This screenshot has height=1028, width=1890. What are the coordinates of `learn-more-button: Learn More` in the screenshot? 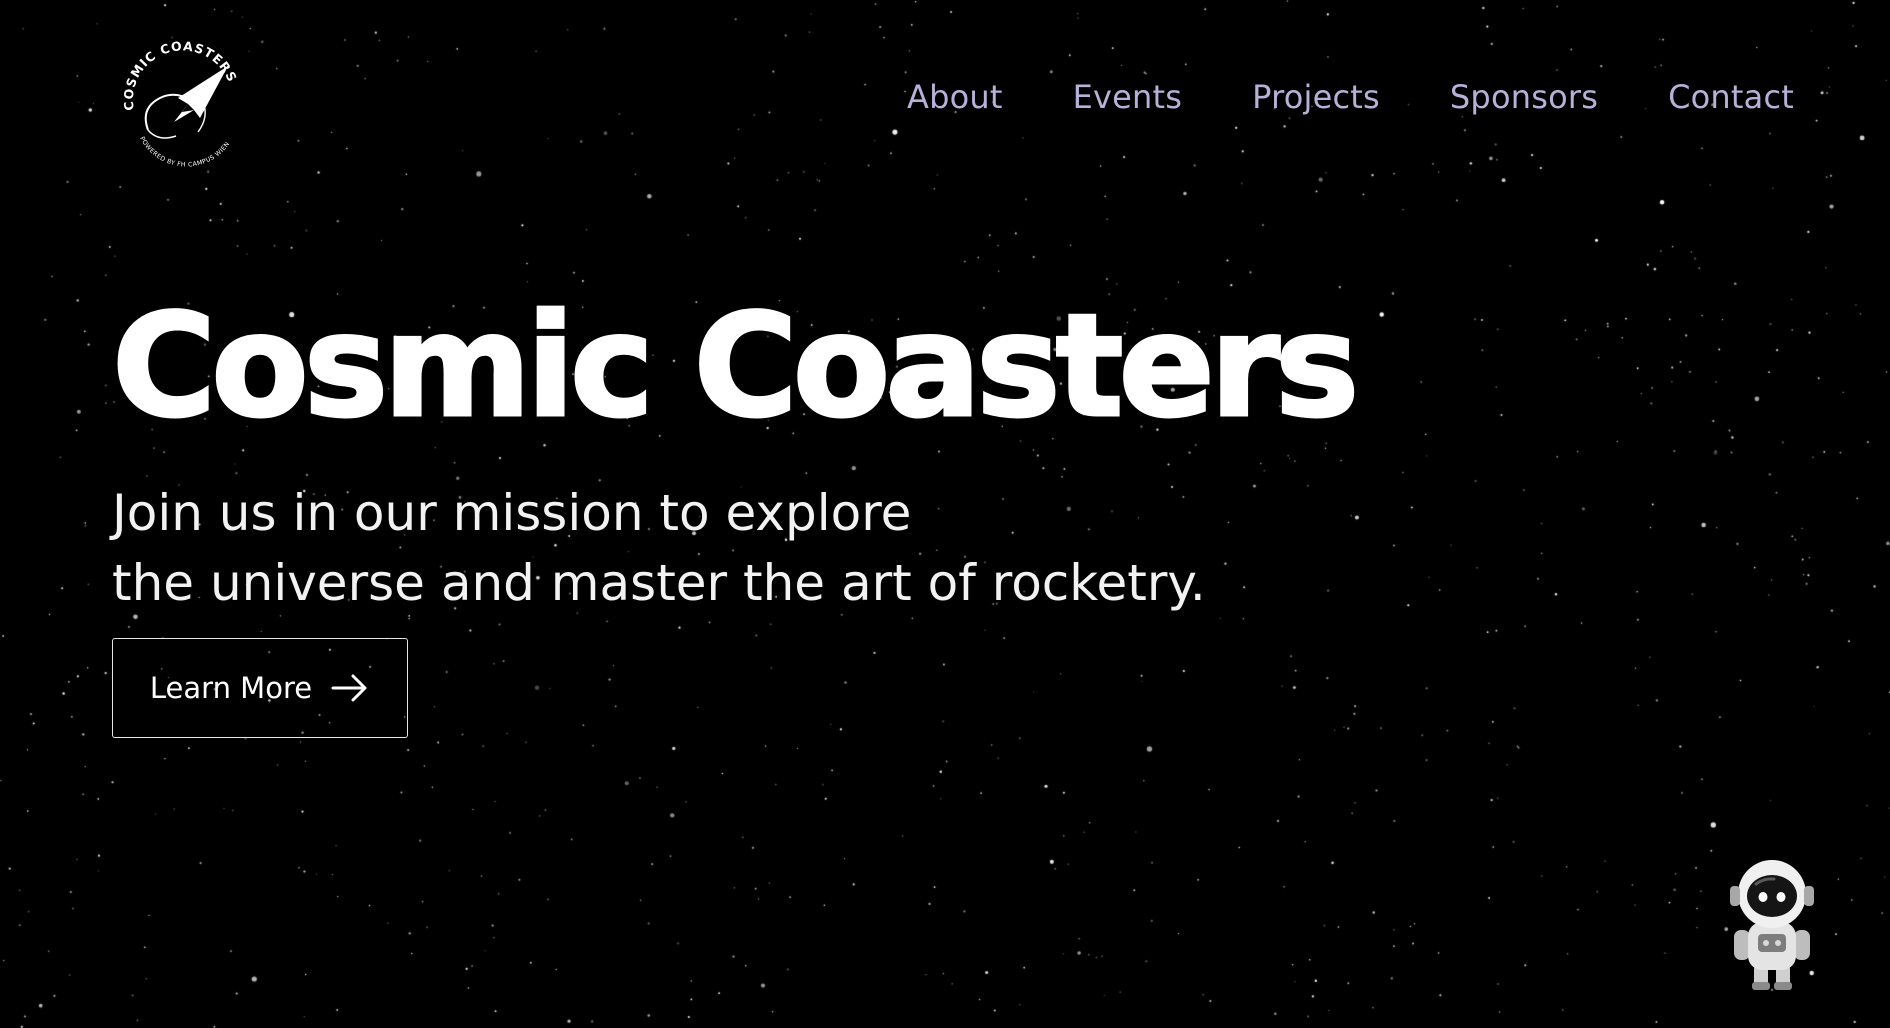 It's located at (260, 688).